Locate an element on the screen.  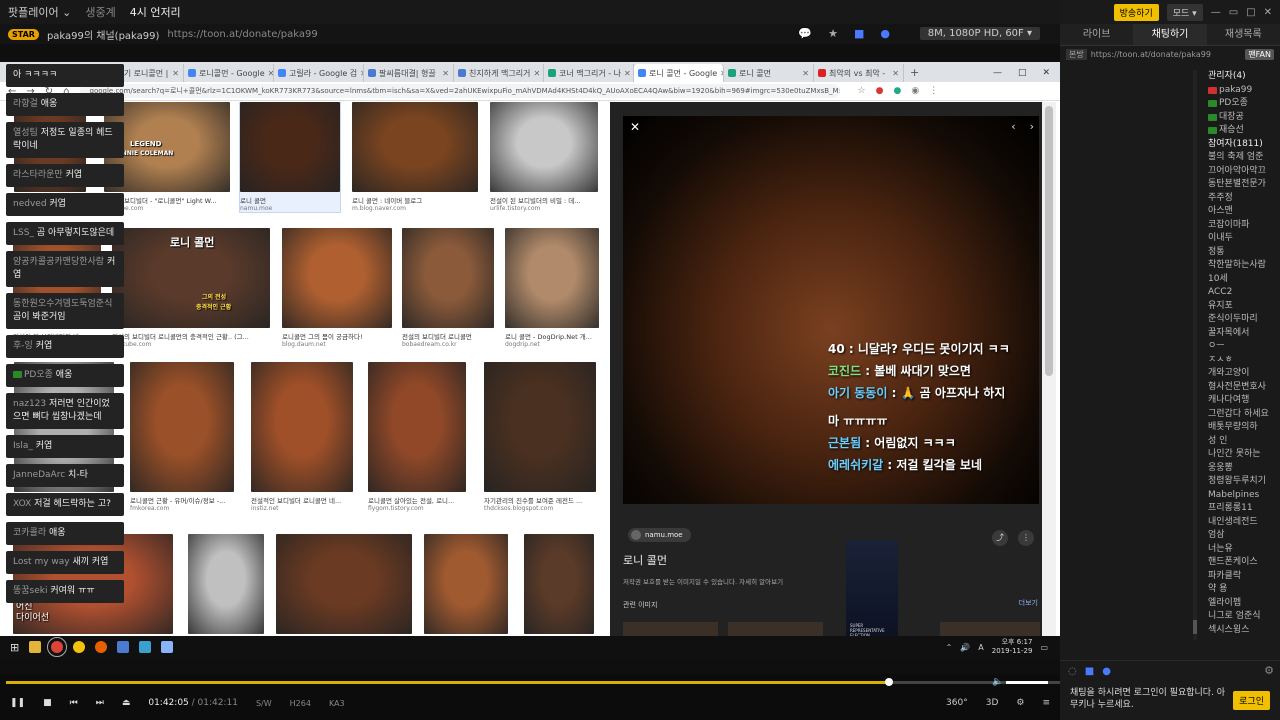
image-result: 전설이 된 보디빌더의 비밀 : 데... urlife.tistory.com is located at coordinates (544, 157).